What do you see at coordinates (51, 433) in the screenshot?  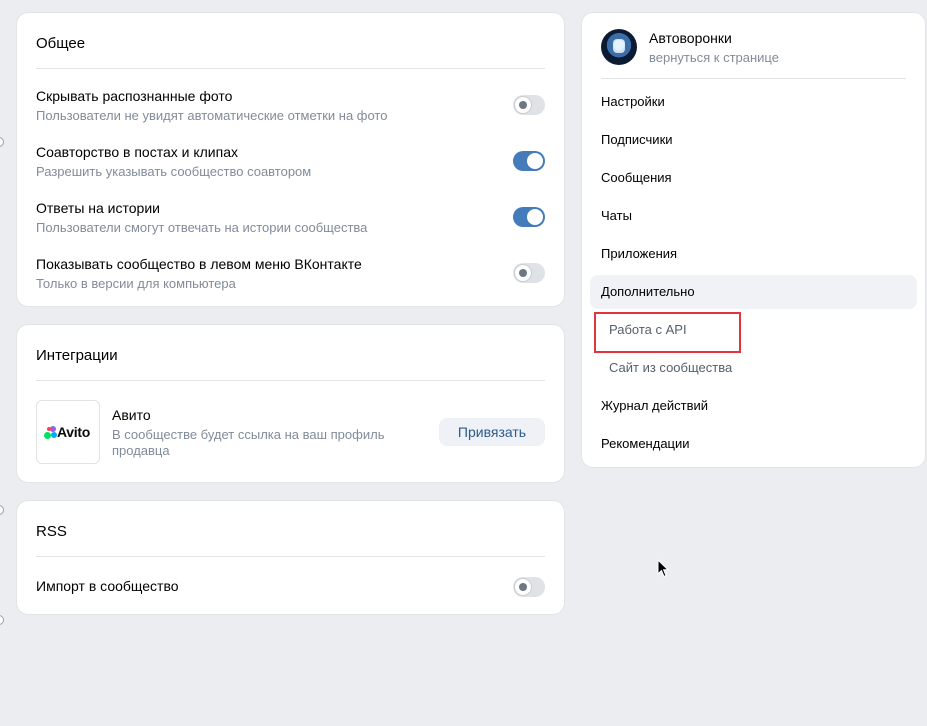 I see `avito-dots-icon` at bounding box center [51, 433].